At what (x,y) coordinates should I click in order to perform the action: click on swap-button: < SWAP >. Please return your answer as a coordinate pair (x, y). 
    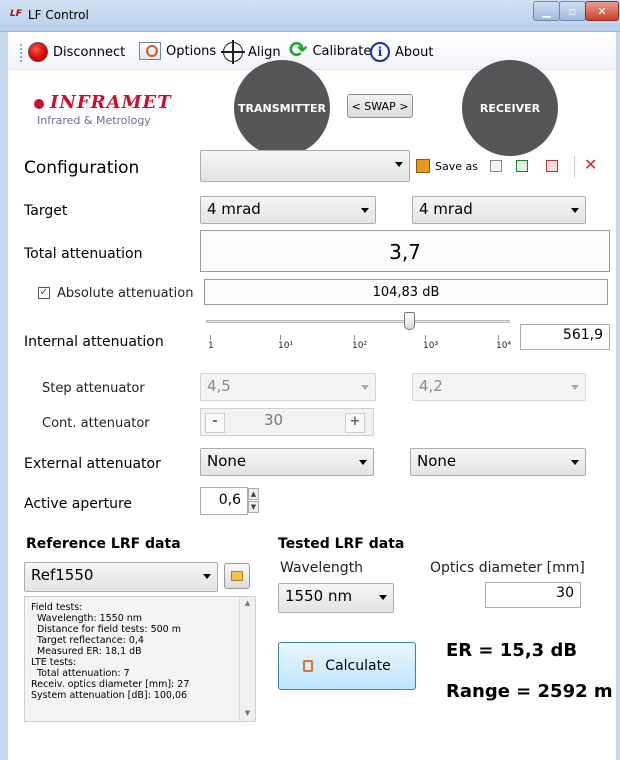
    Looking at the image, I should click on (380, 106).